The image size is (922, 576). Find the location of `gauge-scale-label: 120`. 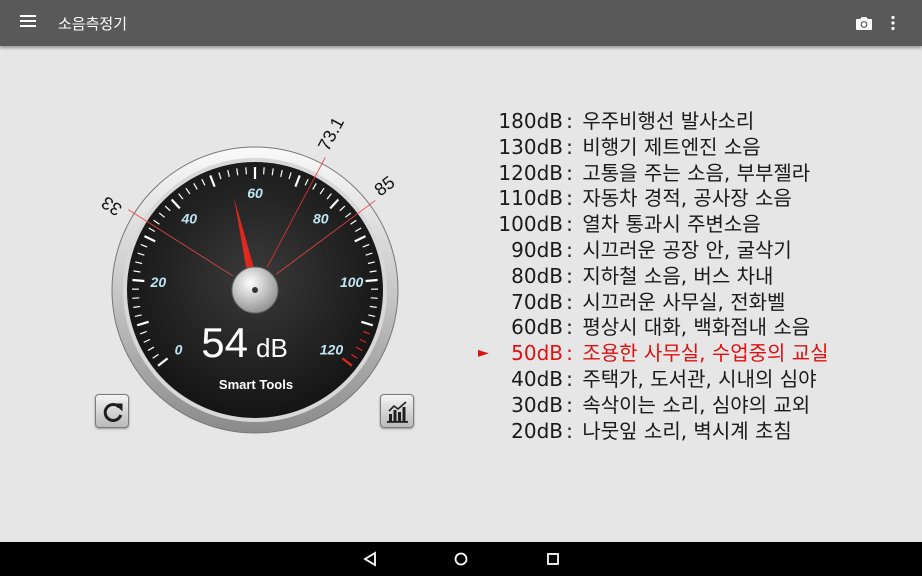

gauge-scale-label: 120 is located at coordinates (332, 350).